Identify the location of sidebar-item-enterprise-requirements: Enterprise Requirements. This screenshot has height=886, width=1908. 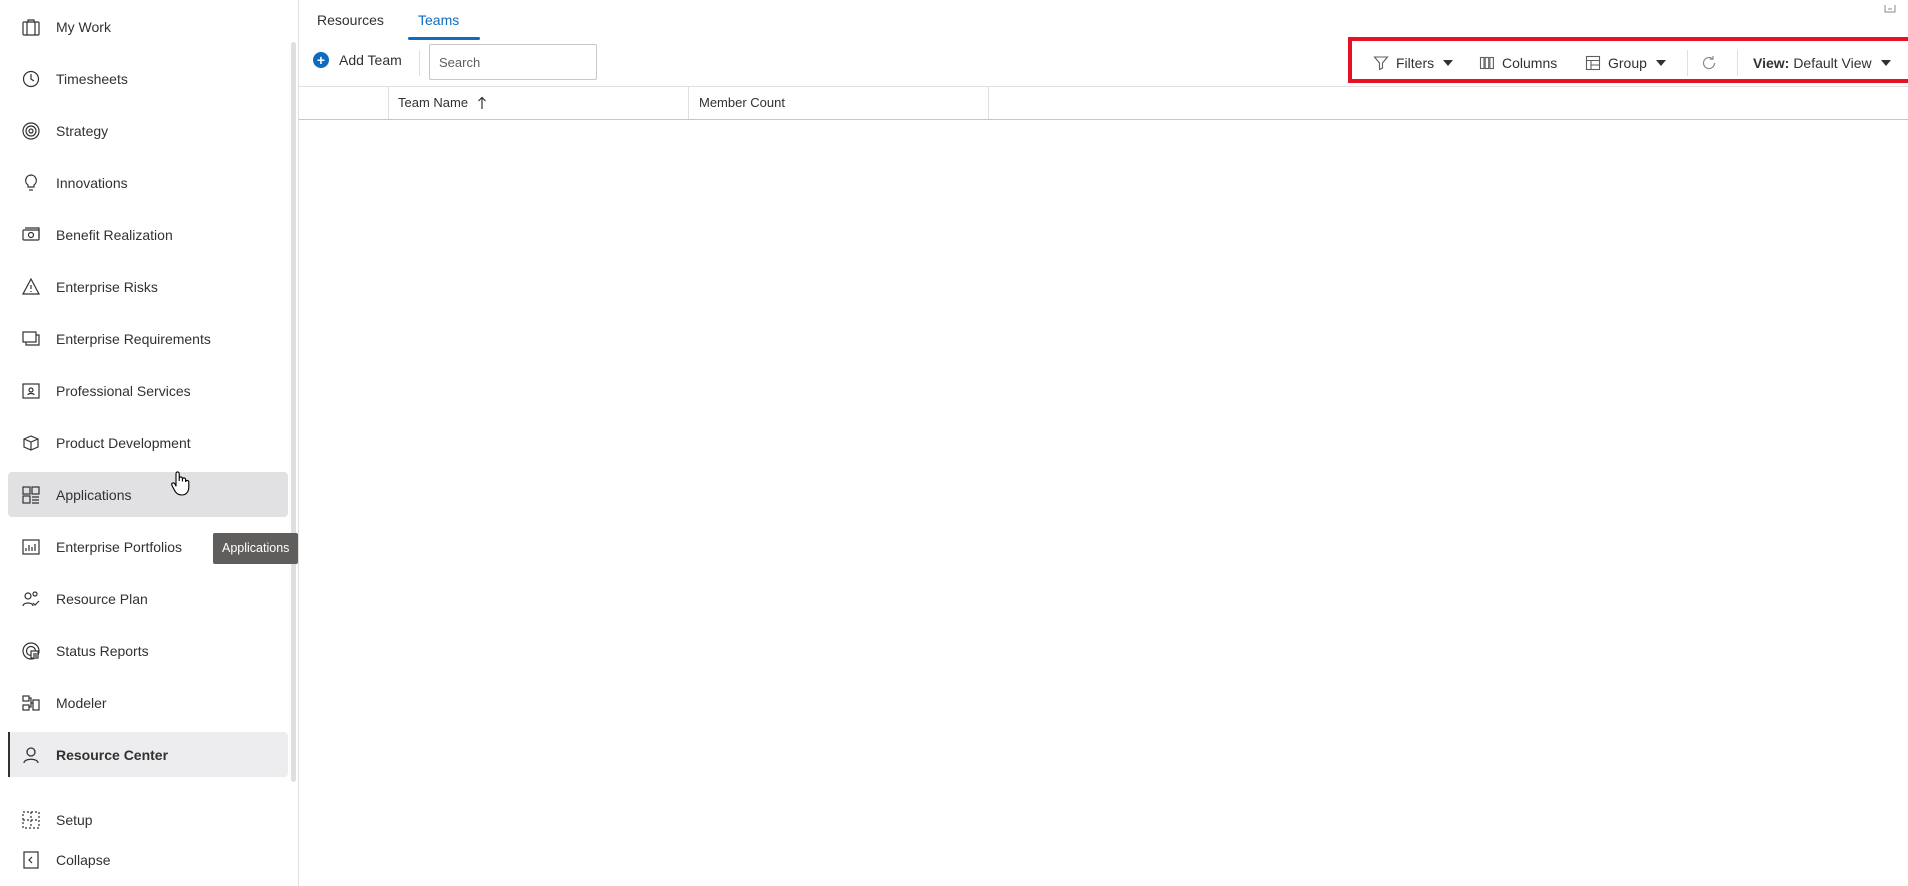
(148, 338).